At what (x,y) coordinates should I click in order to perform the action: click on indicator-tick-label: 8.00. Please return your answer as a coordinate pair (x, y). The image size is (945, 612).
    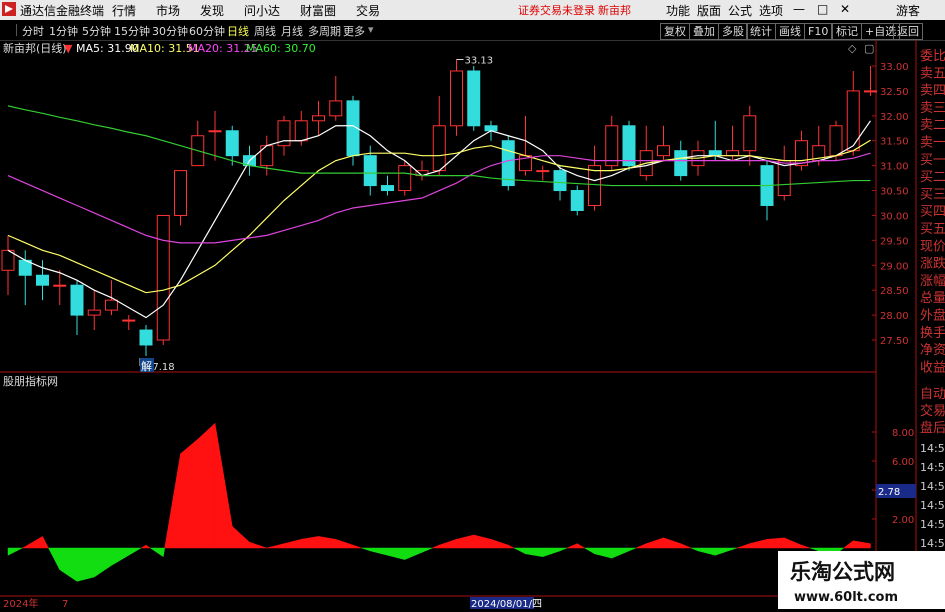
    Looking at the image, I should click on (903, 433).